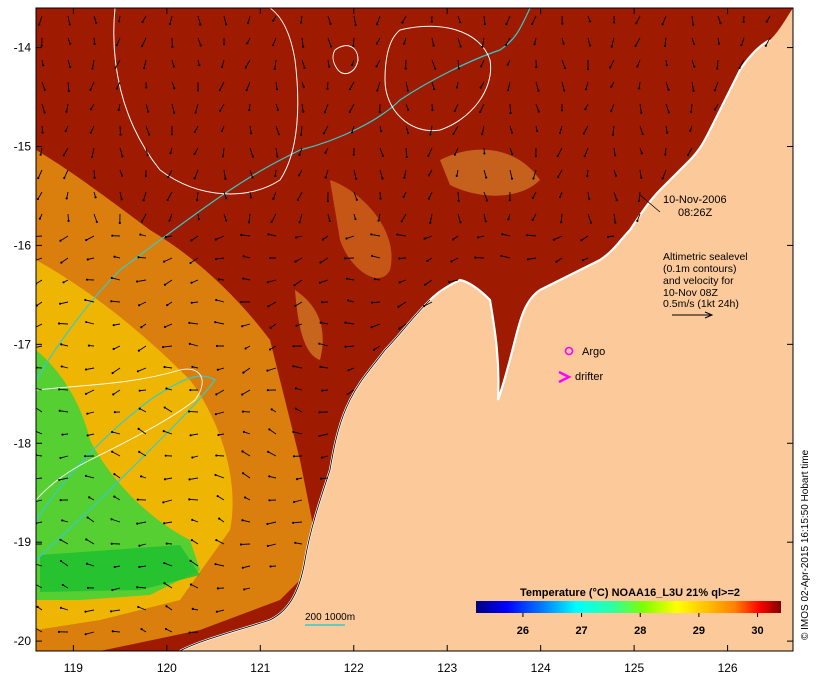 The image size is (820, 680). I want to click on lon-tick-label: 120, so click(167, 668).